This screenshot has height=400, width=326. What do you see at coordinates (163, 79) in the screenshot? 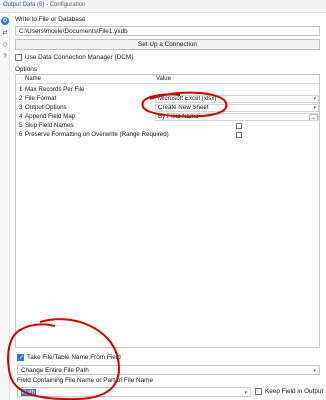
I see `column-header-value: Value` at bounding box center [163, 79].